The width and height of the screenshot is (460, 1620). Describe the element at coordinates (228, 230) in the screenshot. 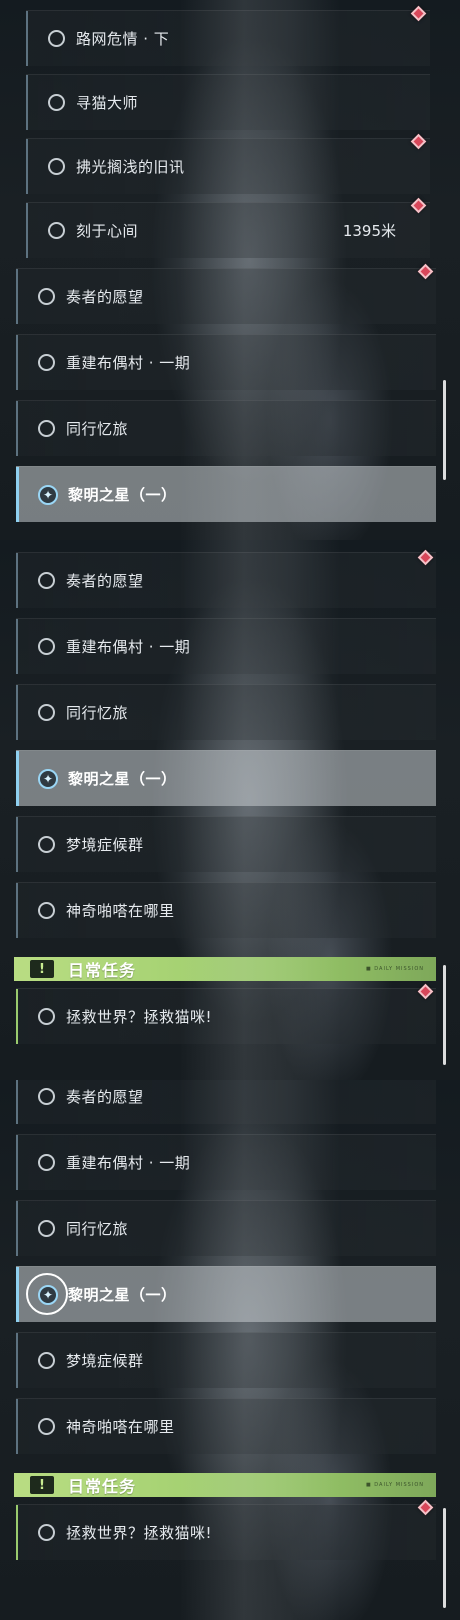

I see `quest-item: 刻于心间 1395米` at that location.